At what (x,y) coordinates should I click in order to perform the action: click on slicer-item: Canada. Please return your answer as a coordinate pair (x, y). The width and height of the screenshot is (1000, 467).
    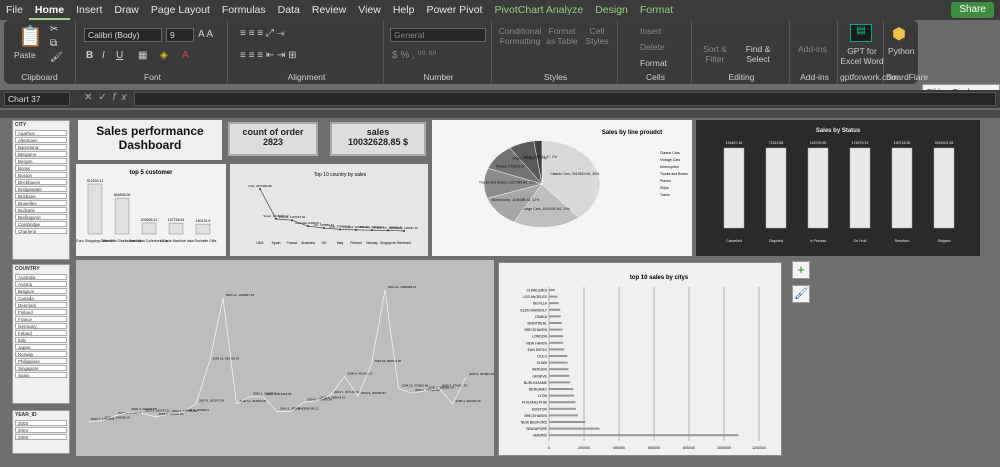
    Looking at the image, I should click on (41, 298).